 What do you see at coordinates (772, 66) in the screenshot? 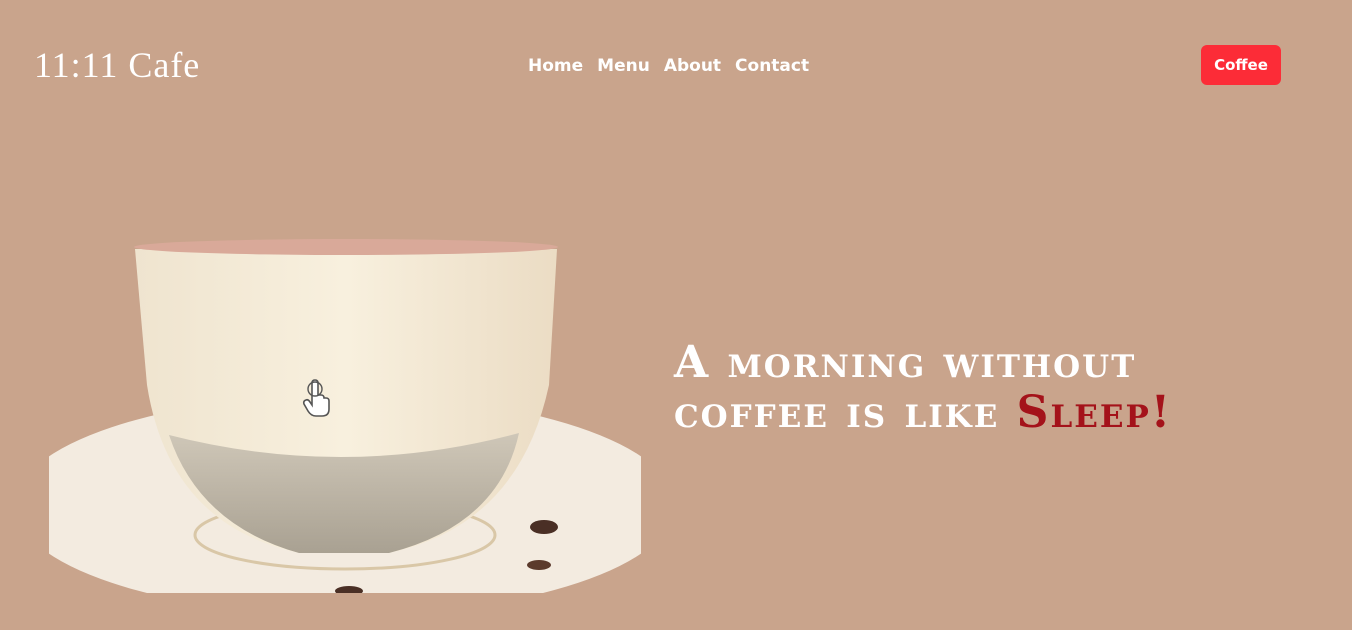
I see `nav-contact: Contact` at bounding box center [772, 66].